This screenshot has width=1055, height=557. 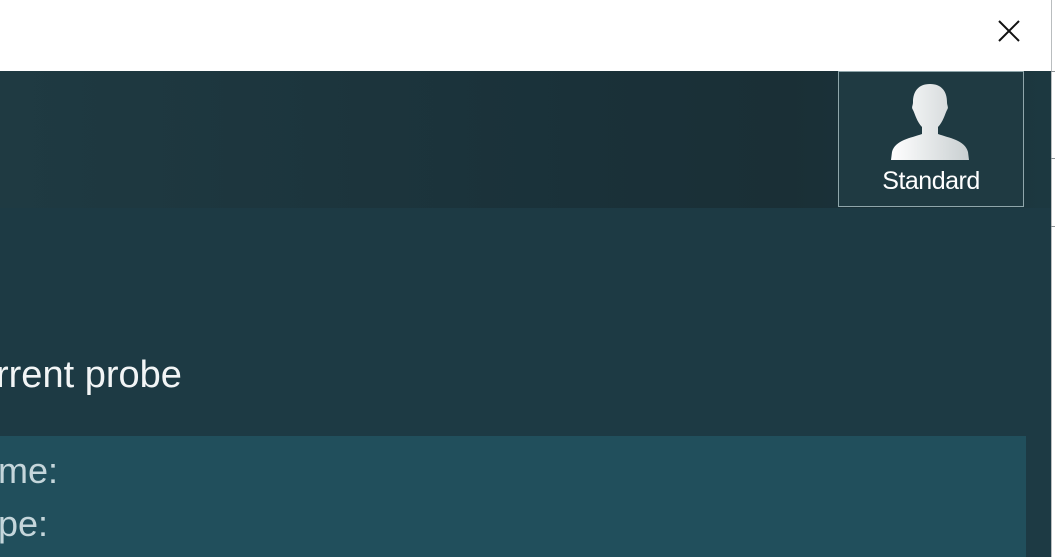 What do you see at coordinates (1051, 278) in the screenshot?
I see `window-edge-line` at bounding box center [1051, 278].